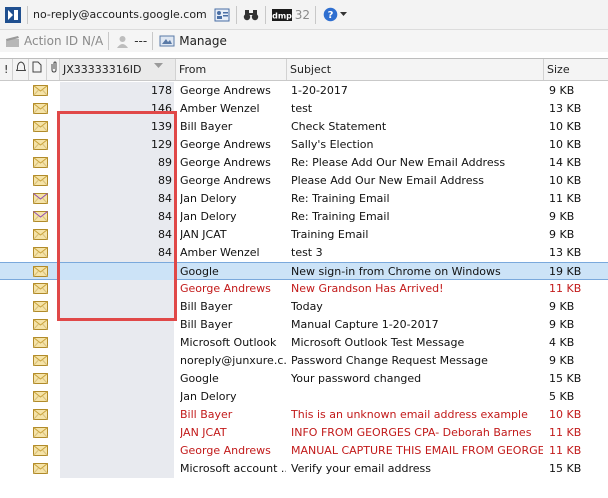 The image size is (608, 498). Describe the element at coordinates (193, 69) in the screenshot. I see `col-from-label: From` at that location.